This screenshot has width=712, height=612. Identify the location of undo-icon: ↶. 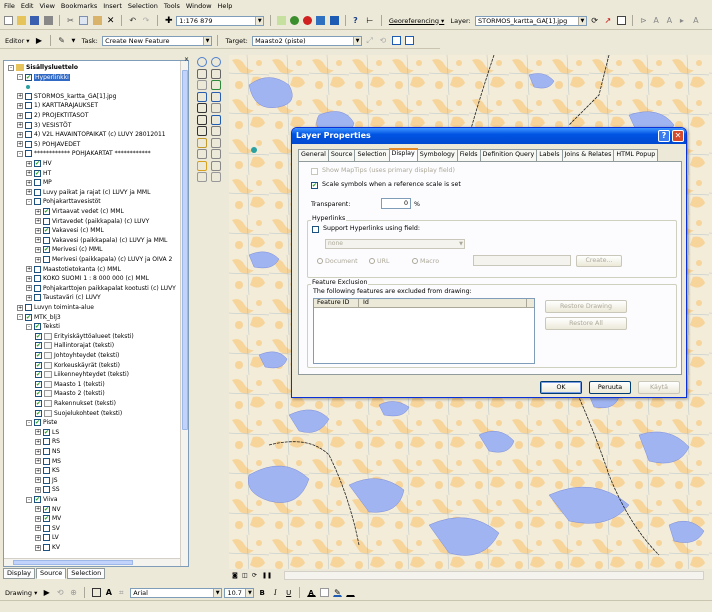
(132, 20).